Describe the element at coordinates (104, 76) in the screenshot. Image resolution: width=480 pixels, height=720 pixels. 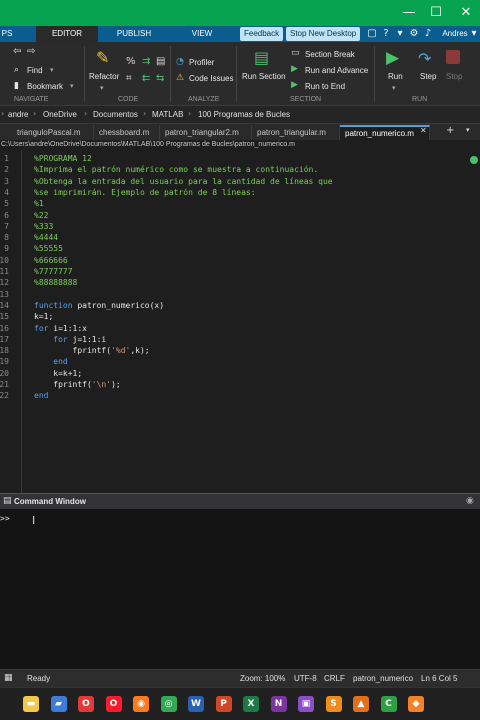
I see `refactor-button: Refactor` at that location.